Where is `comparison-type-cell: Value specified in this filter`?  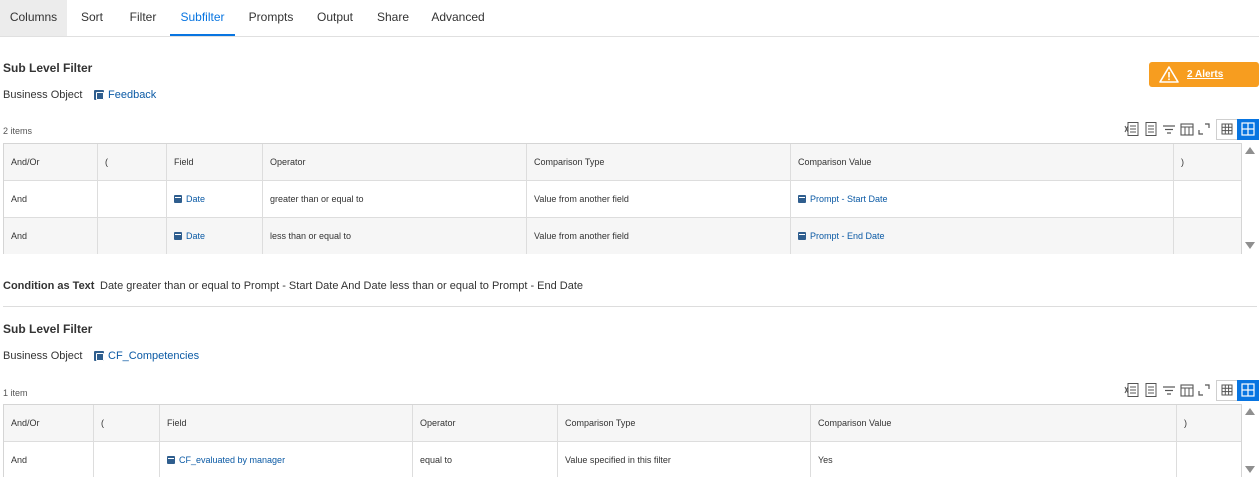
comparison-type-cell: Value specified in this filter is located at coordinates (684, 459).